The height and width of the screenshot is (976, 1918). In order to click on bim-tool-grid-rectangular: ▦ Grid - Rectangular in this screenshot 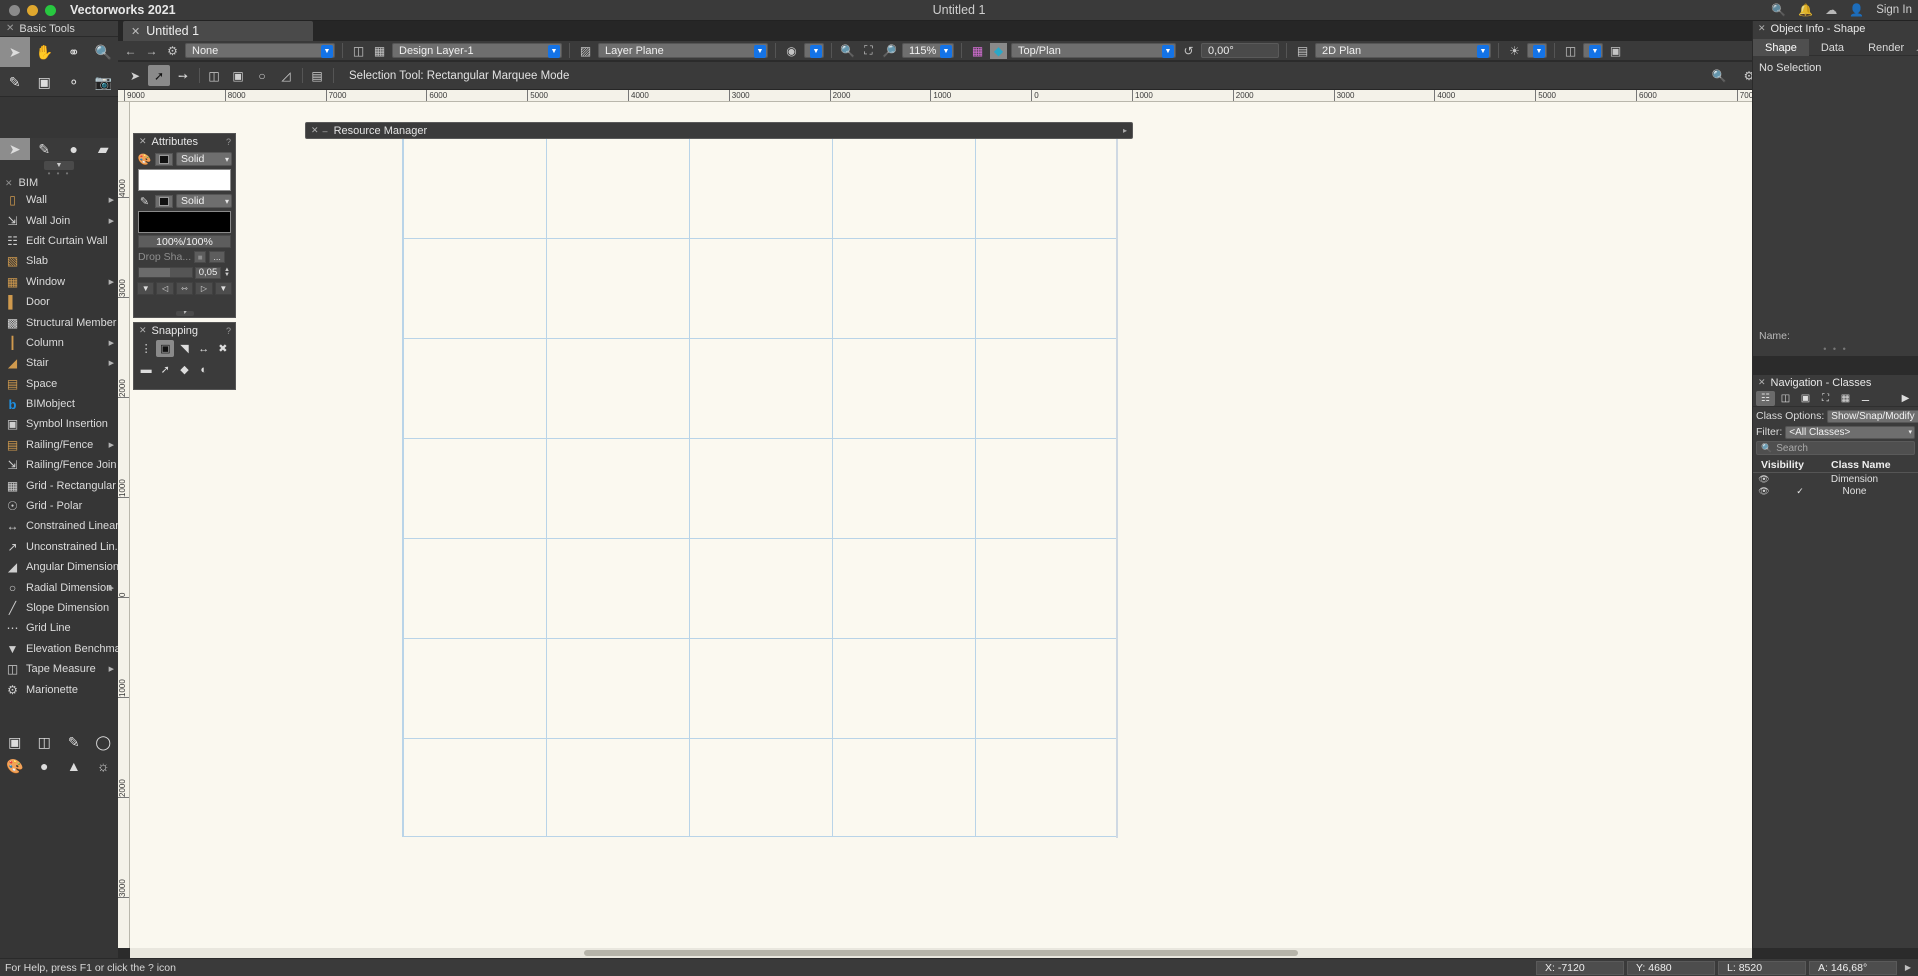, I will do `click(59, 485)`.